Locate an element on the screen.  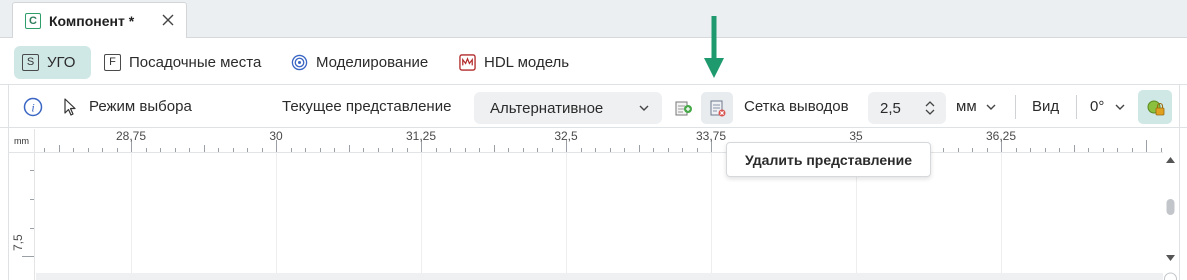
lock-settings-button is located at coordinates (1155, 107).